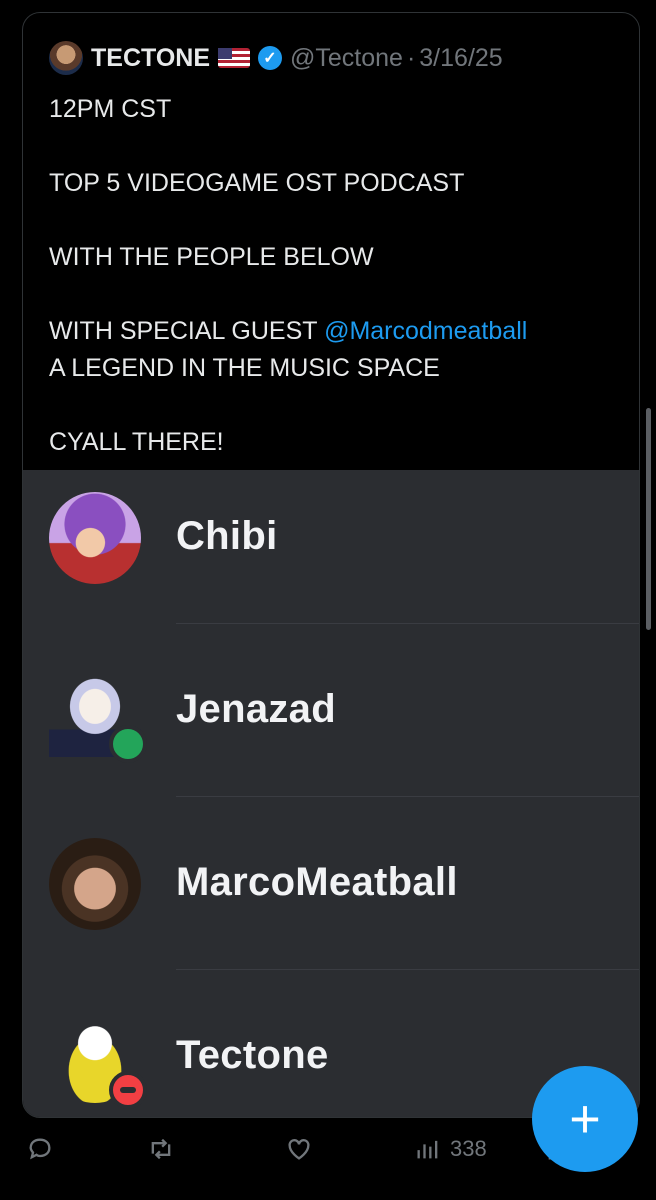 Image resolution: width=656 pixels, height=1200 pixels. Describe the element at coordinates (66, 58) in the screenshot. I see `author-avatar` at that location.